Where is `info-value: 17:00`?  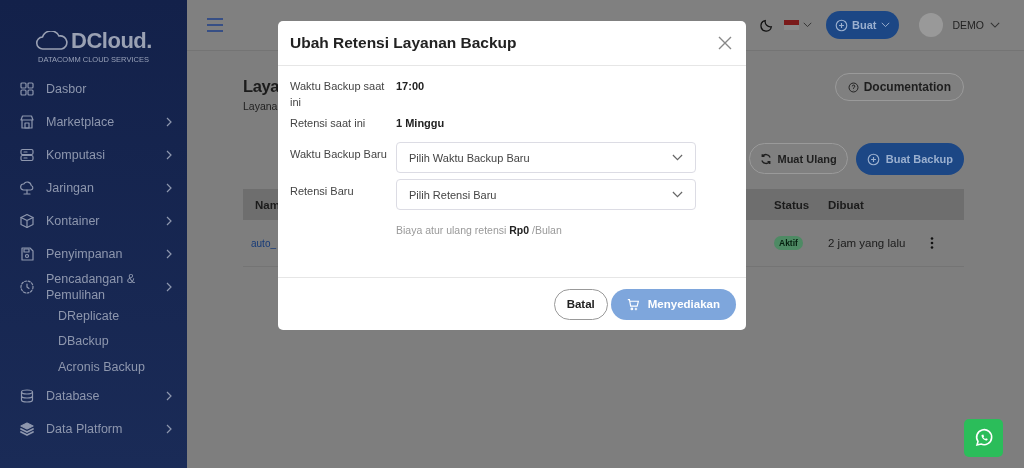 info-value: 17:00 is located at coordinates (411, 86).